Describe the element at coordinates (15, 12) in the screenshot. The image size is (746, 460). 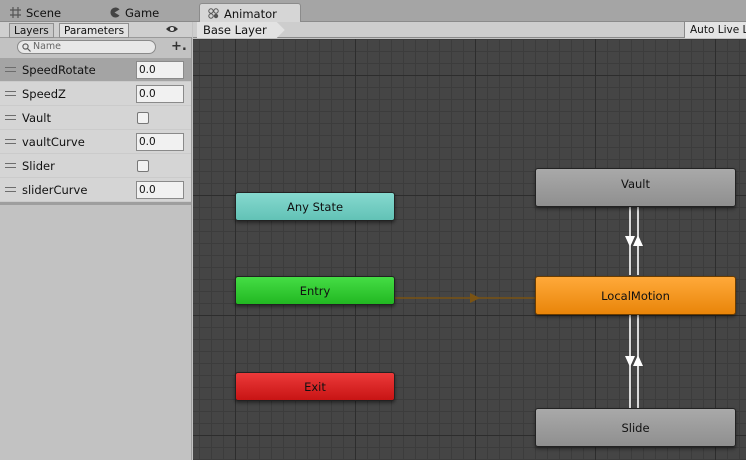
I see `grid-icon` at that location.